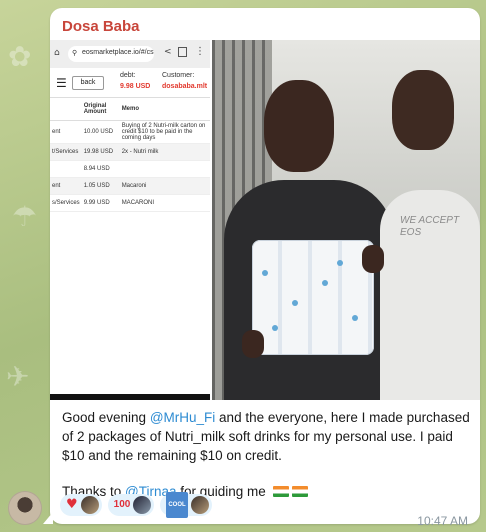 The width and height of the screenshot is (486, 532). I want to click on browser-bar: ⌂ ⚲ eosmarketplace.io/#/cs < ⋮, so click(130, 54).